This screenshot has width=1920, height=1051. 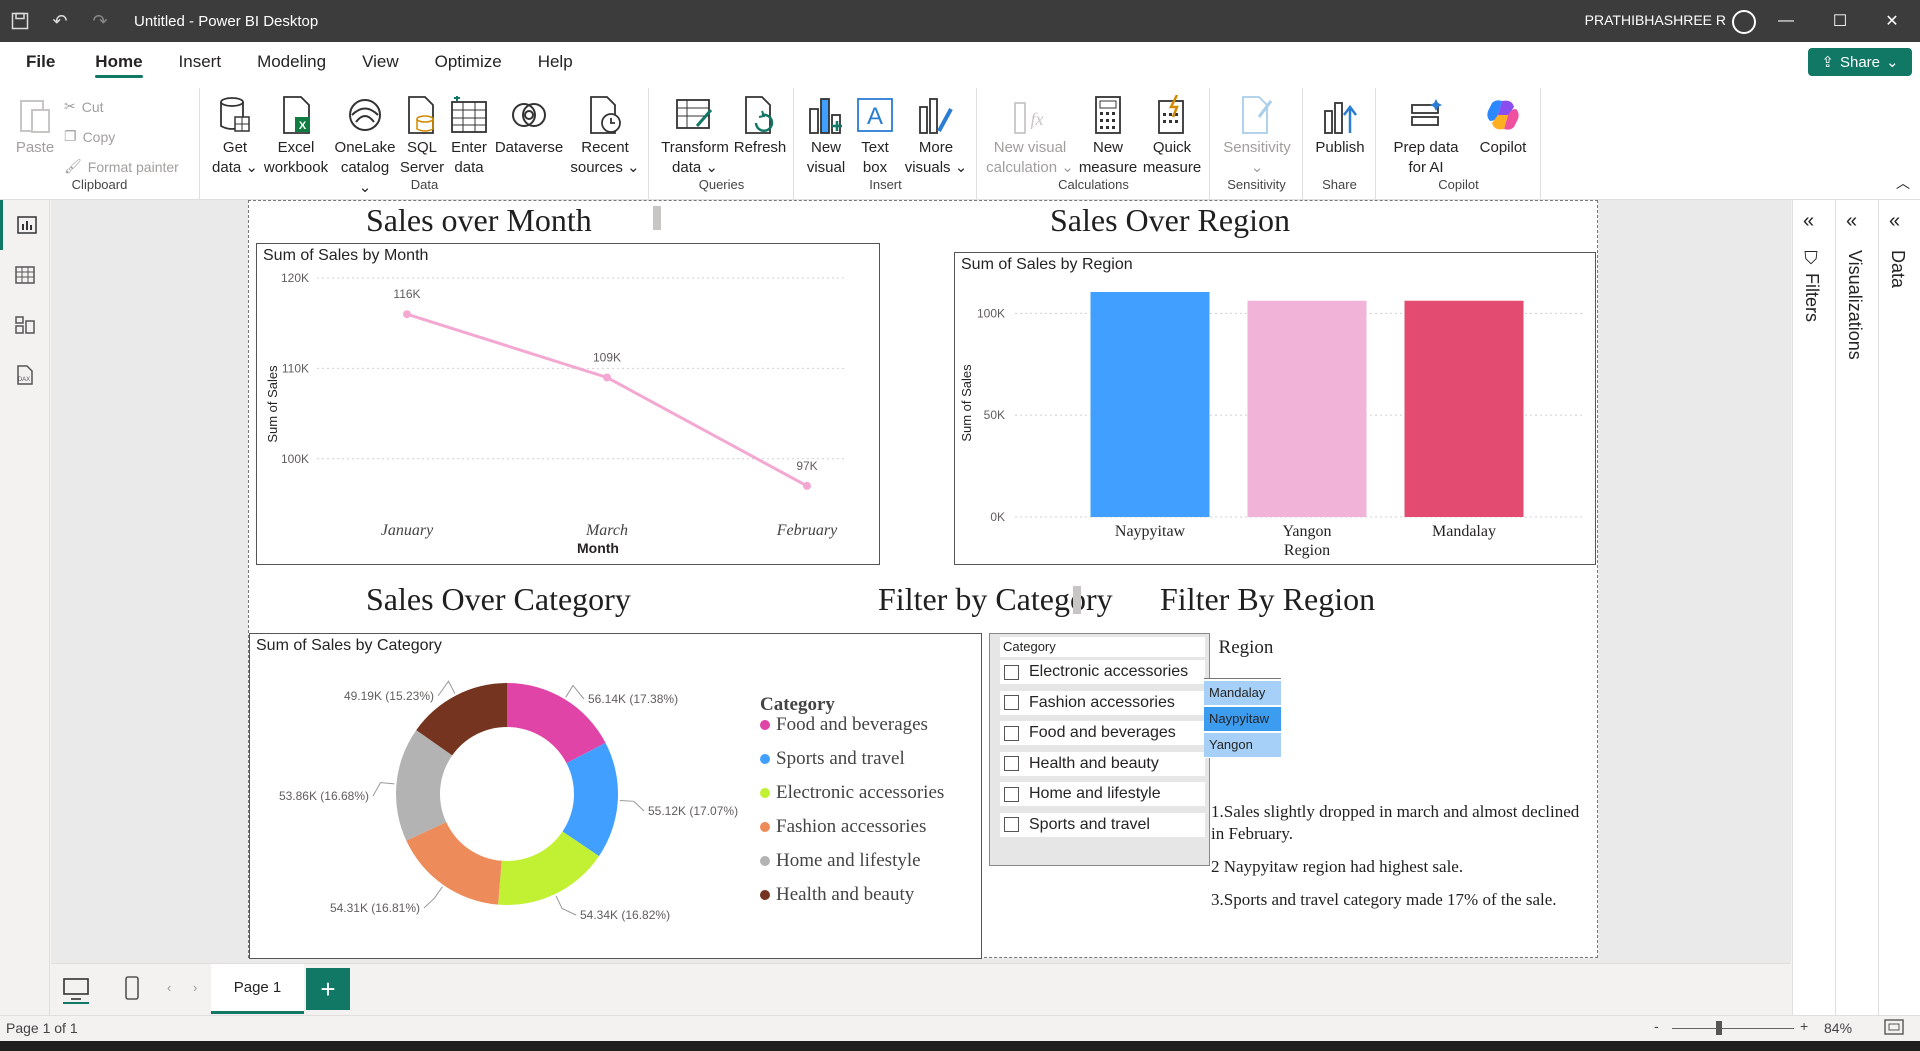 I want to click on format-painter-button: 🖌 Format painter, so click(x=121, y=166).